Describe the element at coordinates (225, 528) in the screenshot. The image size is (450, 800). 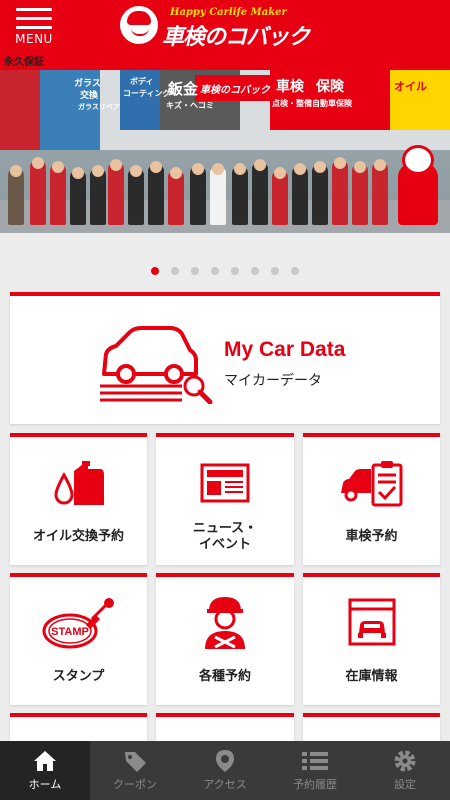
I see `news-events-label-line1: ニュース・` at that location.